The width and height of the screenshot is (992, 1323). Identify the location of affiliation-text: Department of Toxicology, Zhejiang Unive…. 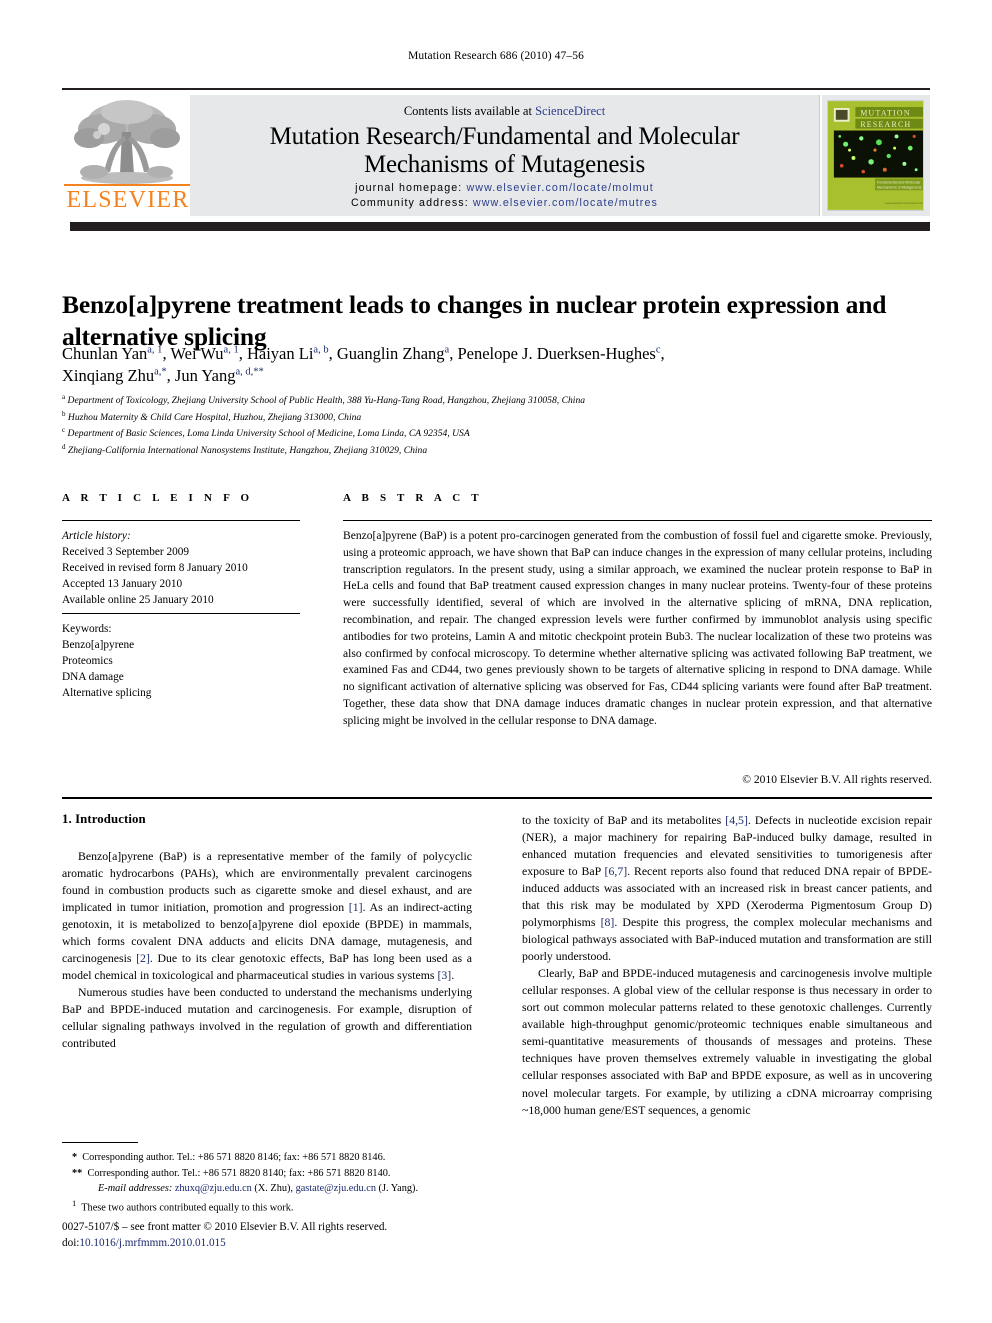
(326, 401).